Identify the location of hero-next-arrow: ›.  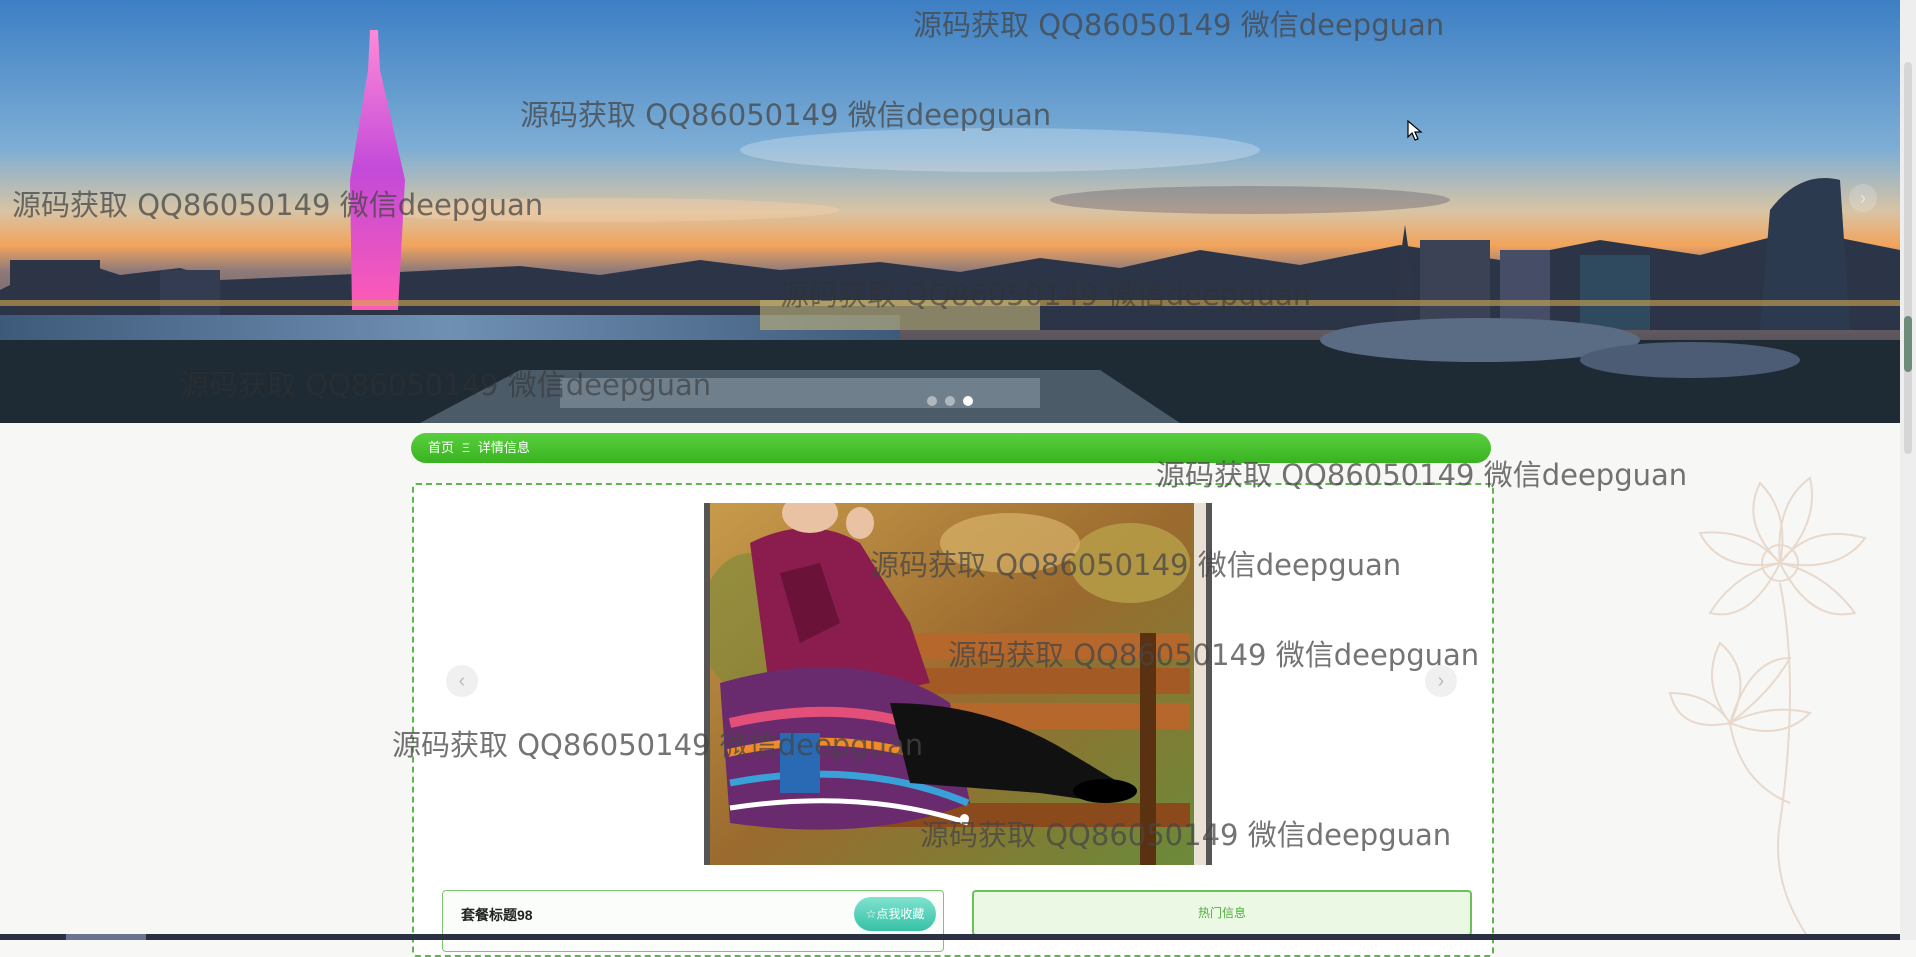
(1863, 198).